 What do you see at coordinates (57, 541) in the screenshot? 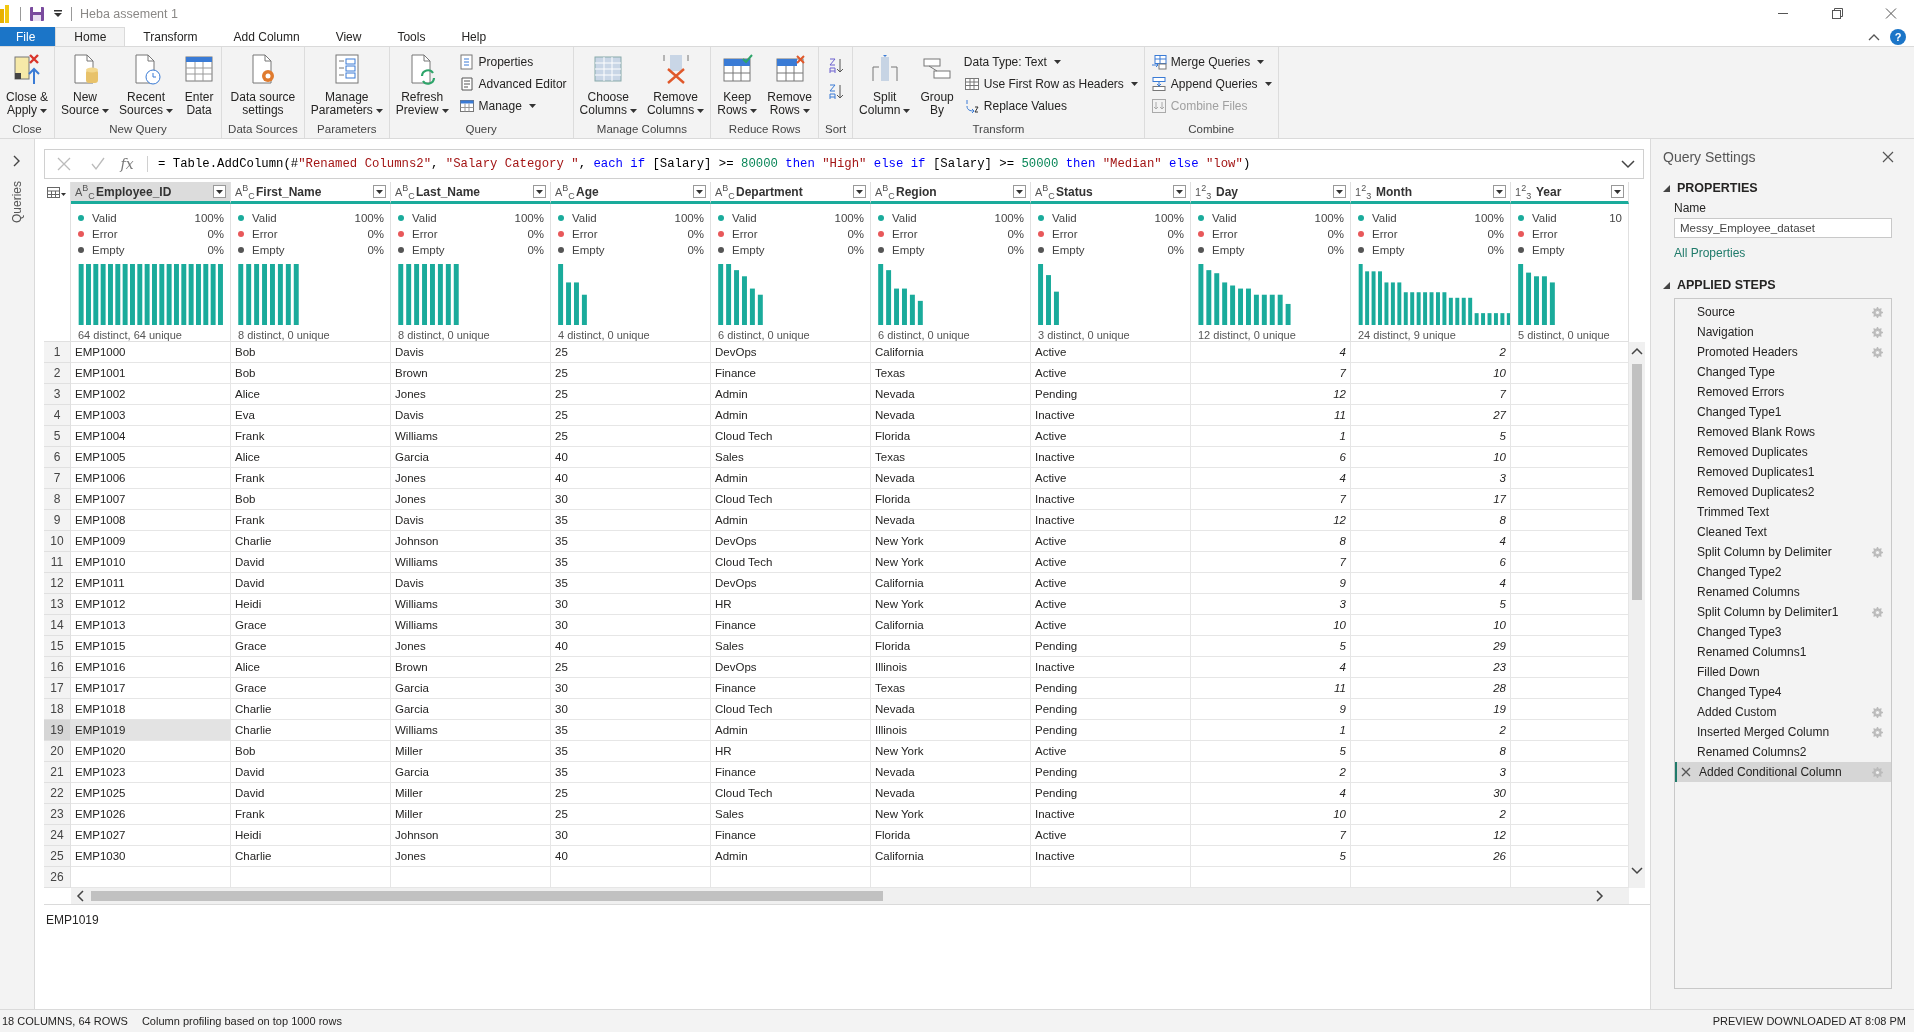
I see `row-number: 10` at bounding box center [57, 541].